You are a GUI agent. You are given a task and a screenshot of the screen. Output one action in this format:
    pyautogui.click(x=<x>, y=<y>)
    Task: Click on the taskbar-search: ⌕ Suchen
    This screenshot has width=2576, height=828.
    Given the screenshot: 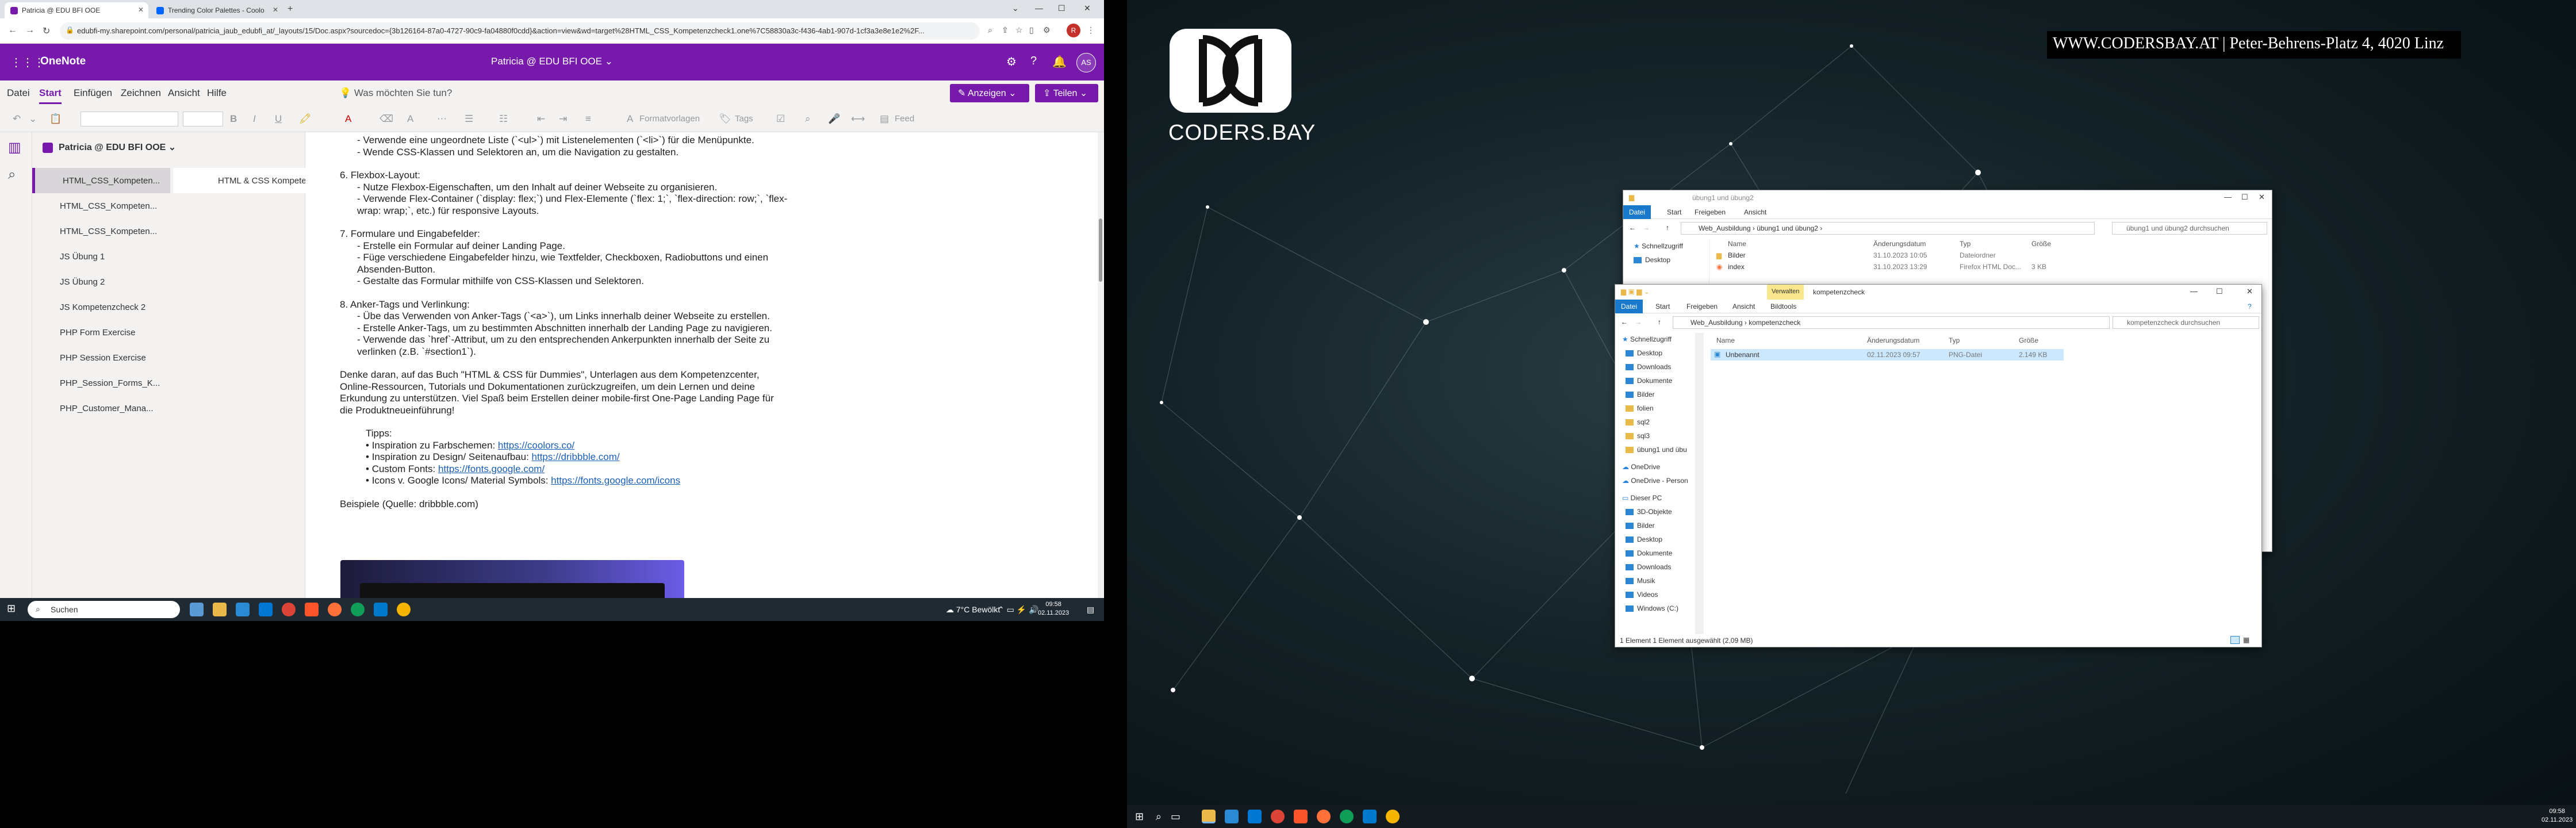 What is the action you would take?
    pyautogui.click(x=104, y=609)
    